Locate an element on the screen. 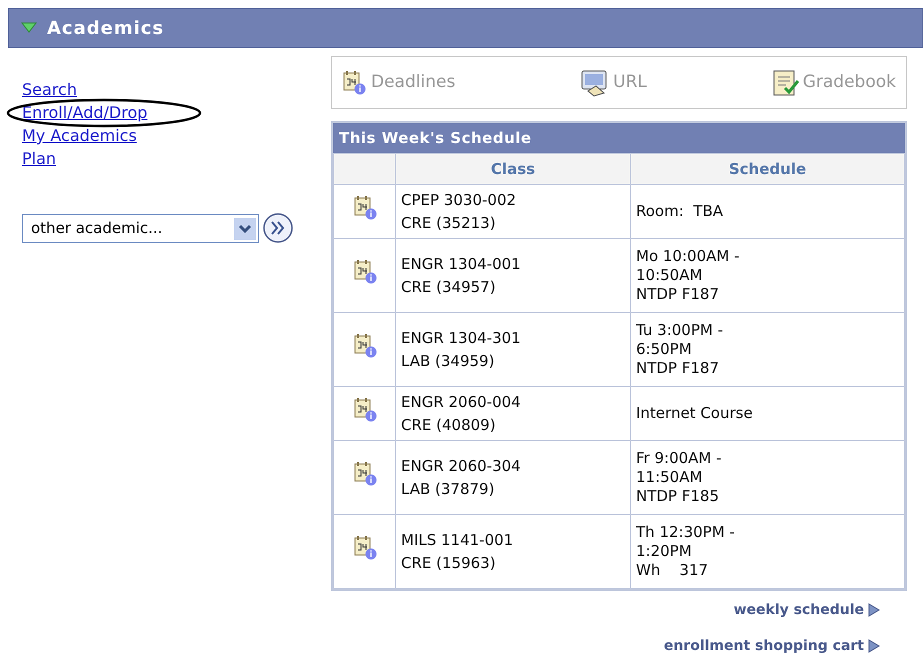  academics-link: My Academics is located at coordinates (79, 135).